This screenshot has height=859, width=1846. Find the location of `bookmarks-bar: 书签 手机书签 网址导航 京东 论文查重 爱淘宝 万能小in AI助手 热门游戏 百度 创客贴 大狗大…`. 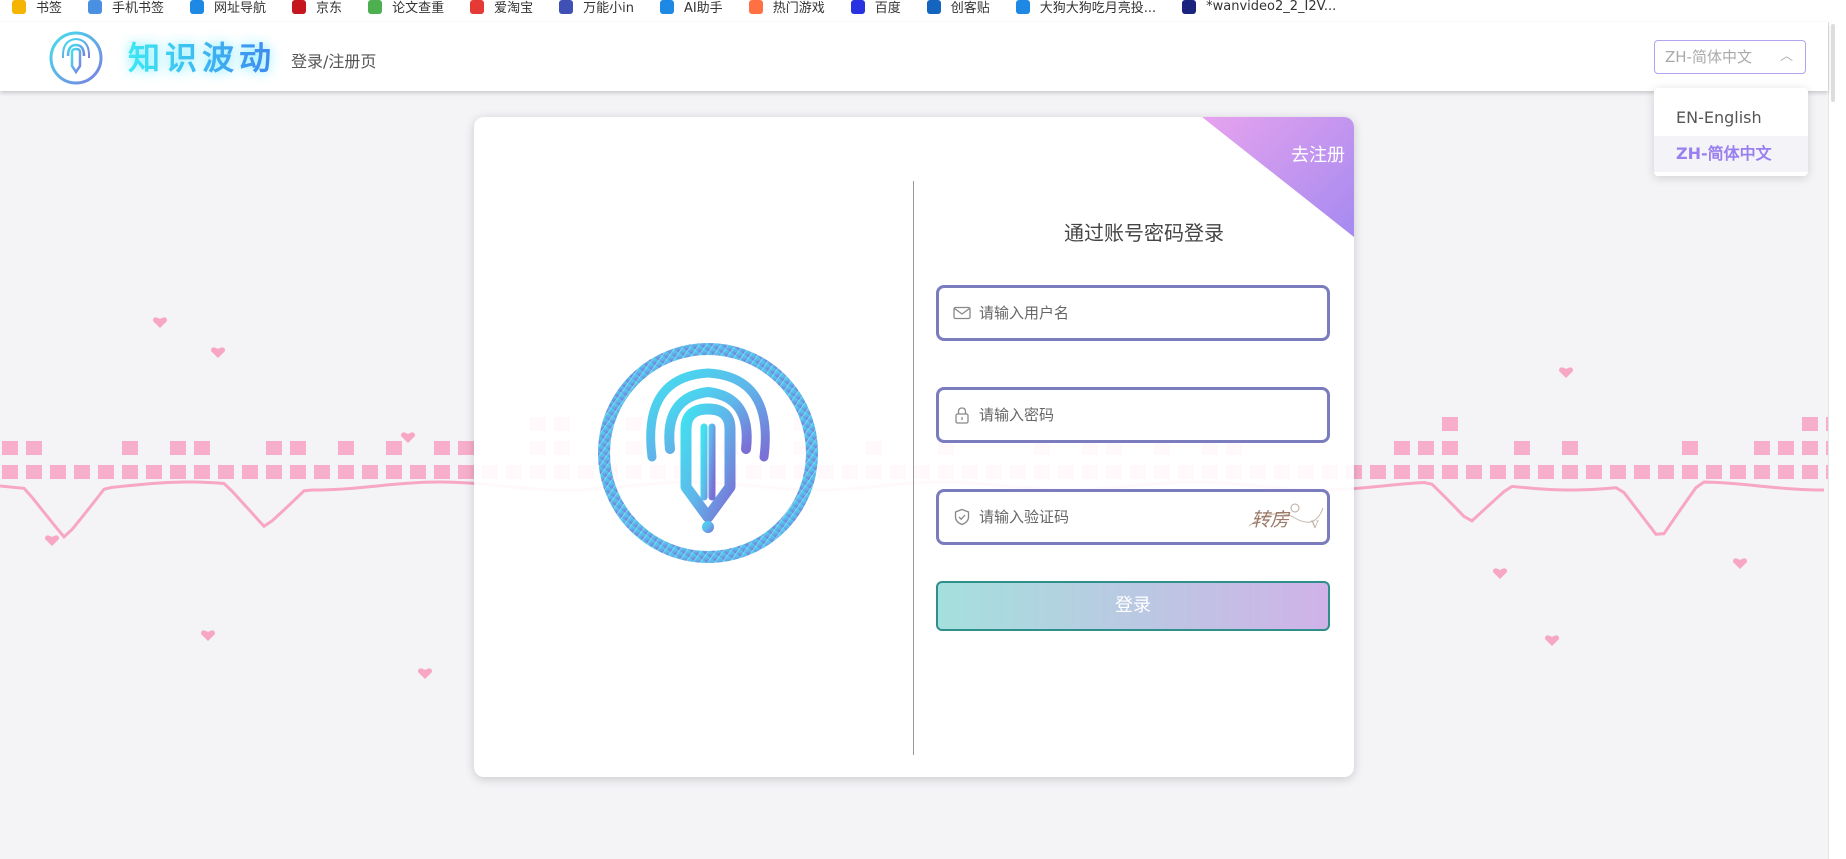

bookmarks-bar: 书签 手机书签 网址导航 京东 论文查重 爱淘宝 万能小in AI助手 热门游戏 百度 创客贴 大狗大… is located at coordinates (923, 11).